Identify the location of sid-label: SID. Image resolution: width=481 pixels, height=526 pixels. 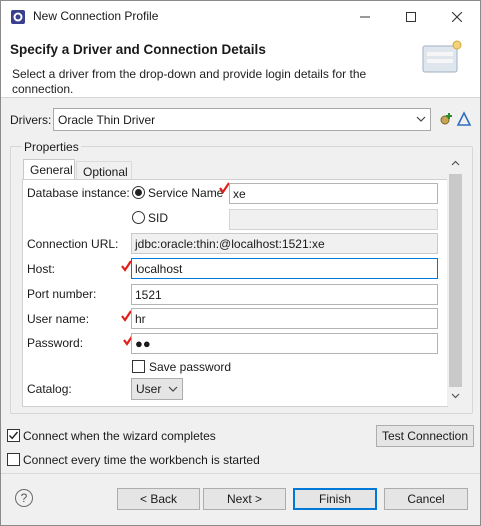
(158, 218).